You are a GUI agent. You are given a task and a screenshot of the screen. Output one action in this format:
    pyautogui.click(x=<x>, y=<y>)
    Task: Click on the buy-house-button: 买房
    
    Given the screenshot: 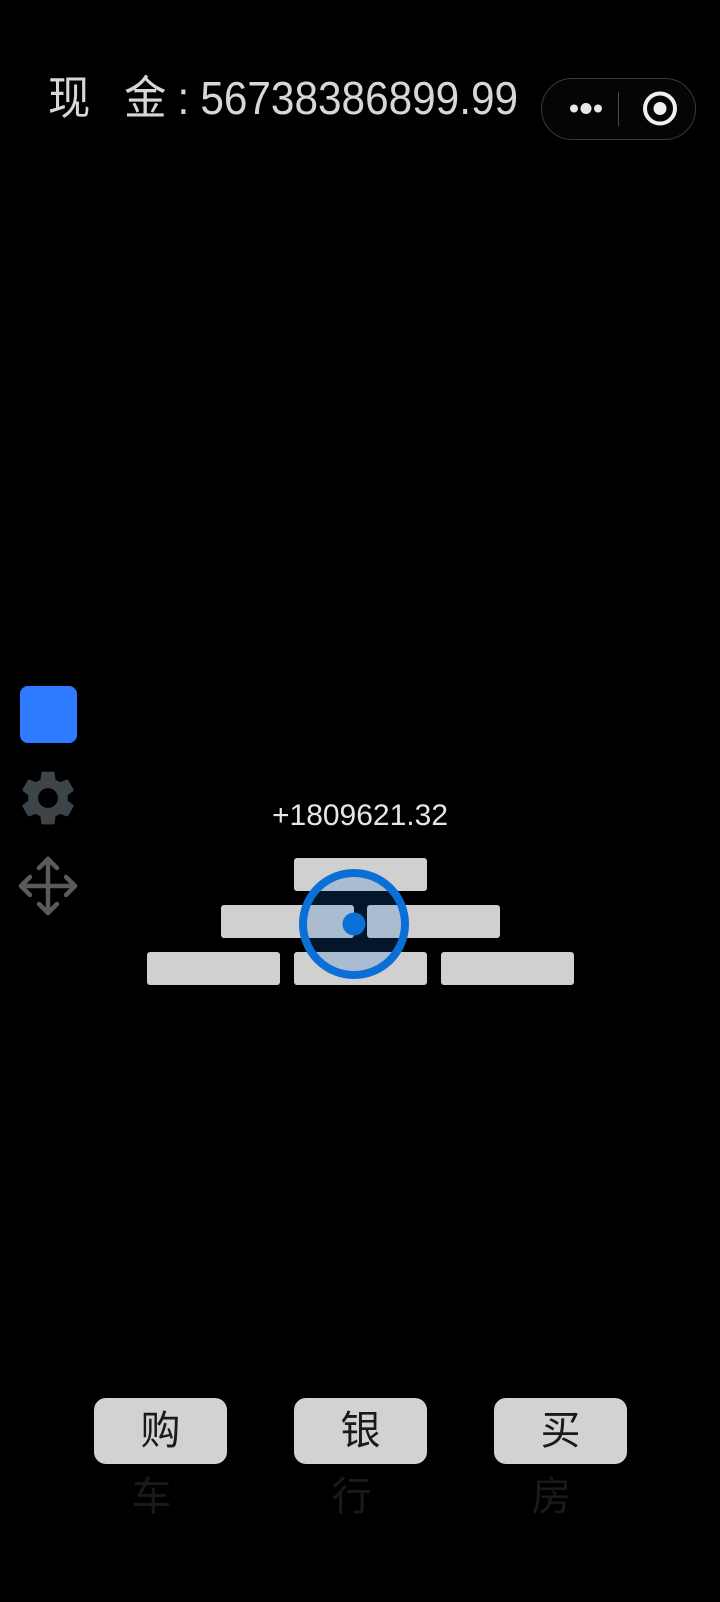 What is the action you would take?
    pyautogui.click(x=560, y=1459)
    